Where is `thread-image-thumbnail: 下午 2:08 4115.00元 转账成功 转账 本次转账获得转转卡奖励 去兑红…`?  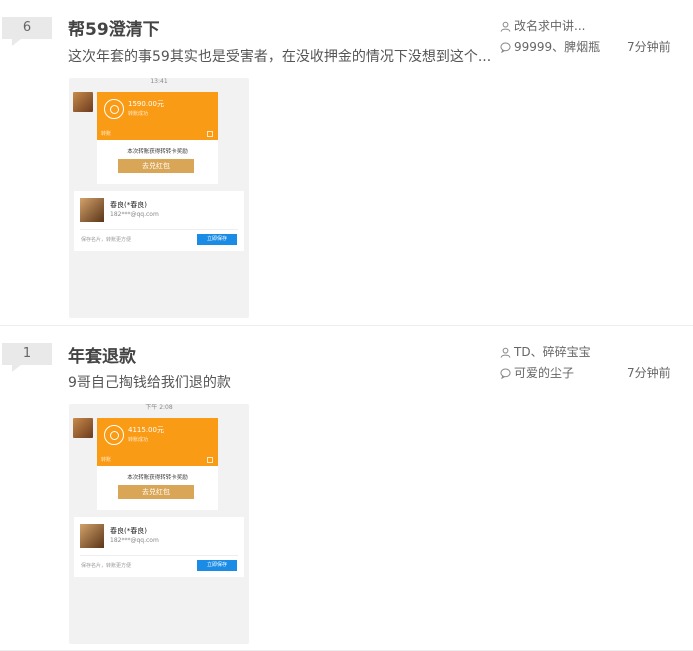
thread-image-thumbnail: 下午 2:08 4115.00元 转账成功 转账 本次转账获得转转卡奖励 去兑红… is located at coordinates (159, 524).